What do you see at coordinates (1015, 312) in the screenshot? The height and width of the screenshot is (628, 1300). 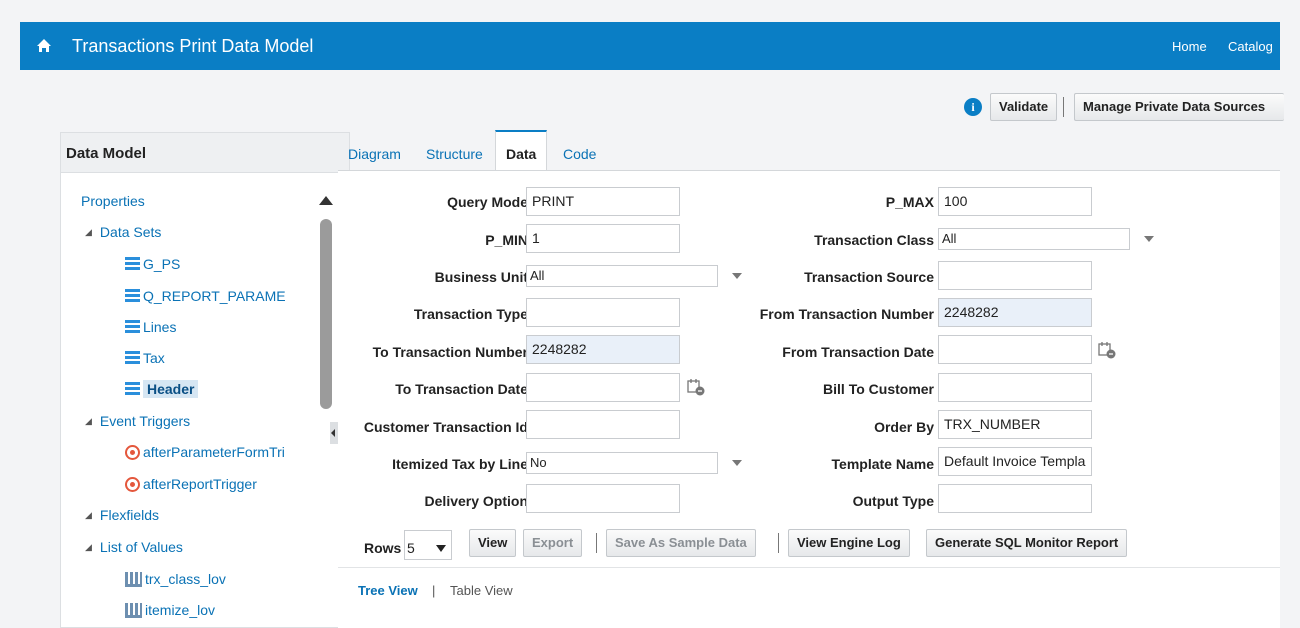 I see `from-transaction-number-input: 2248282` at bounding box center [1015, 312].